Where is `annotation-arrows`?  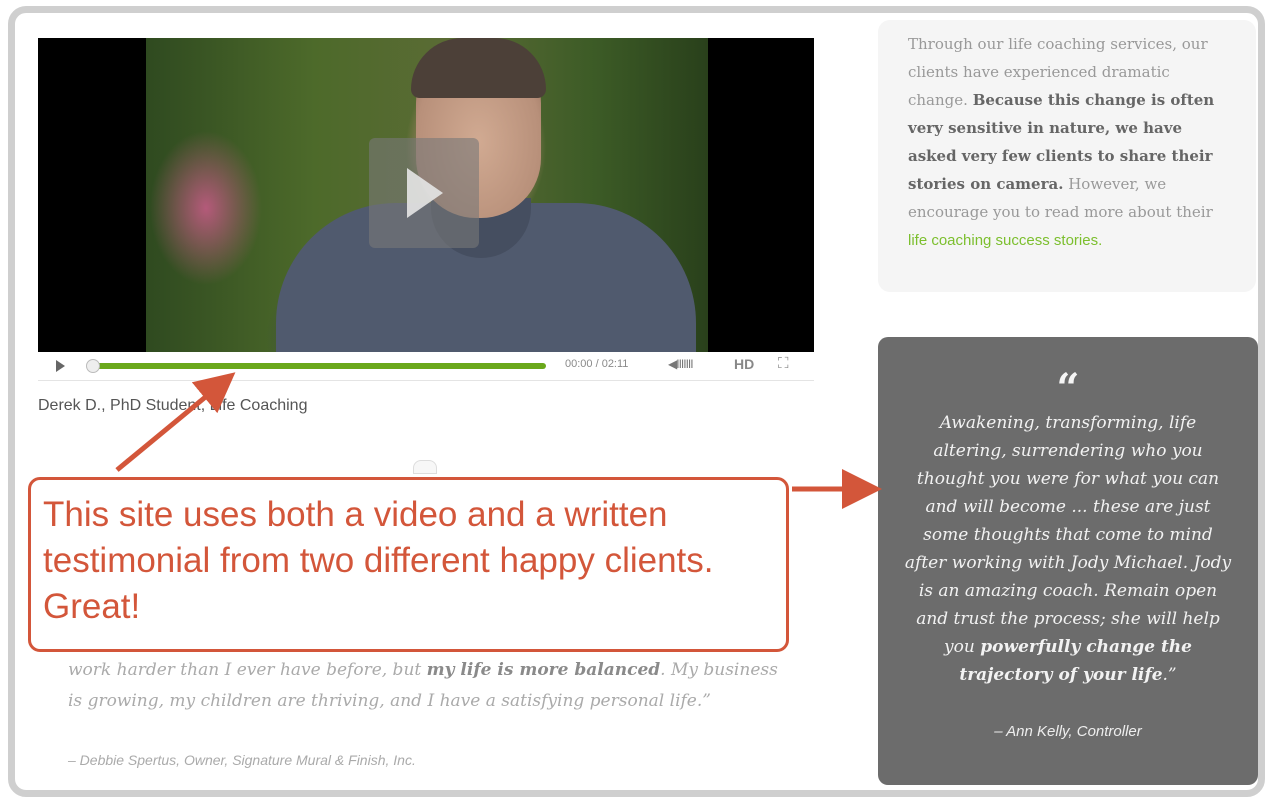
annotation-arrows is located at coordinates (498, 440).